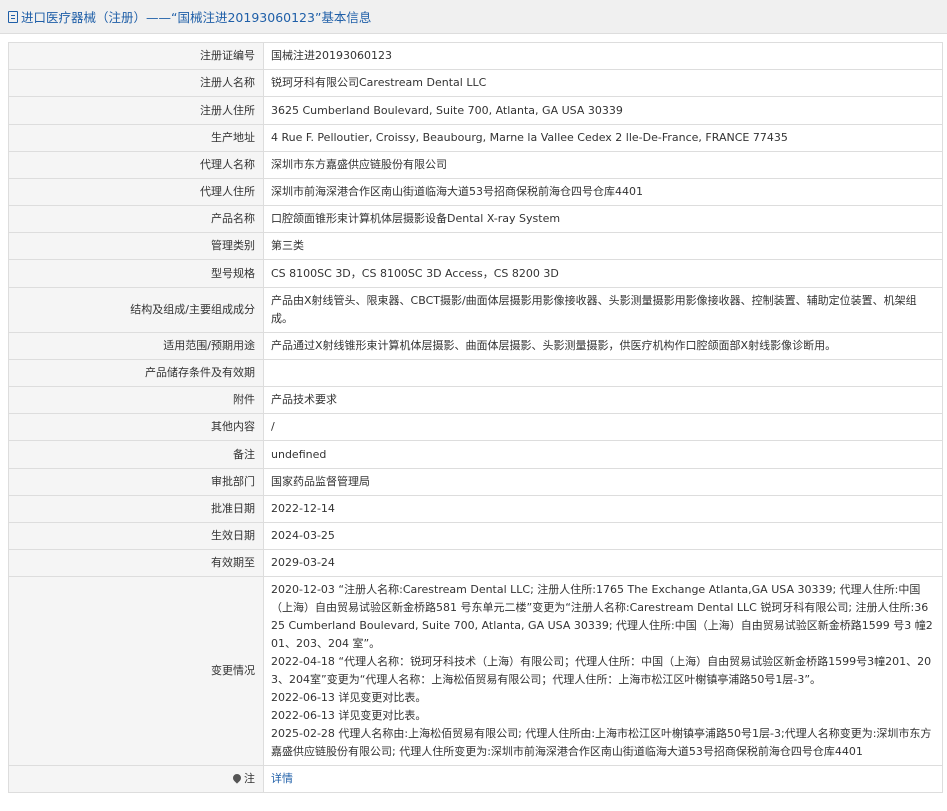  Describe the element at coordinates (136, 83) in the screenshot. I see `row-label: 注册人名称` at that location.